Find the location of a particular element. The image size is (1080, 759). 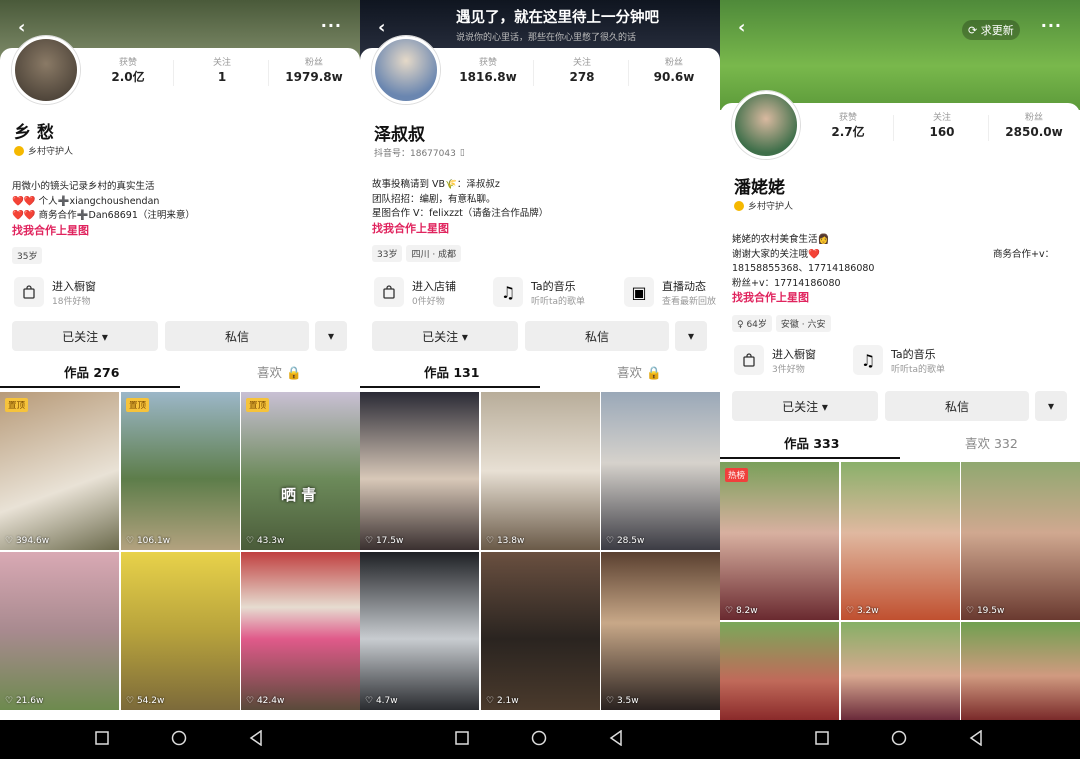

douyin-id: 抖音号：18677043 ▯ is located at coordinates (419, 153).